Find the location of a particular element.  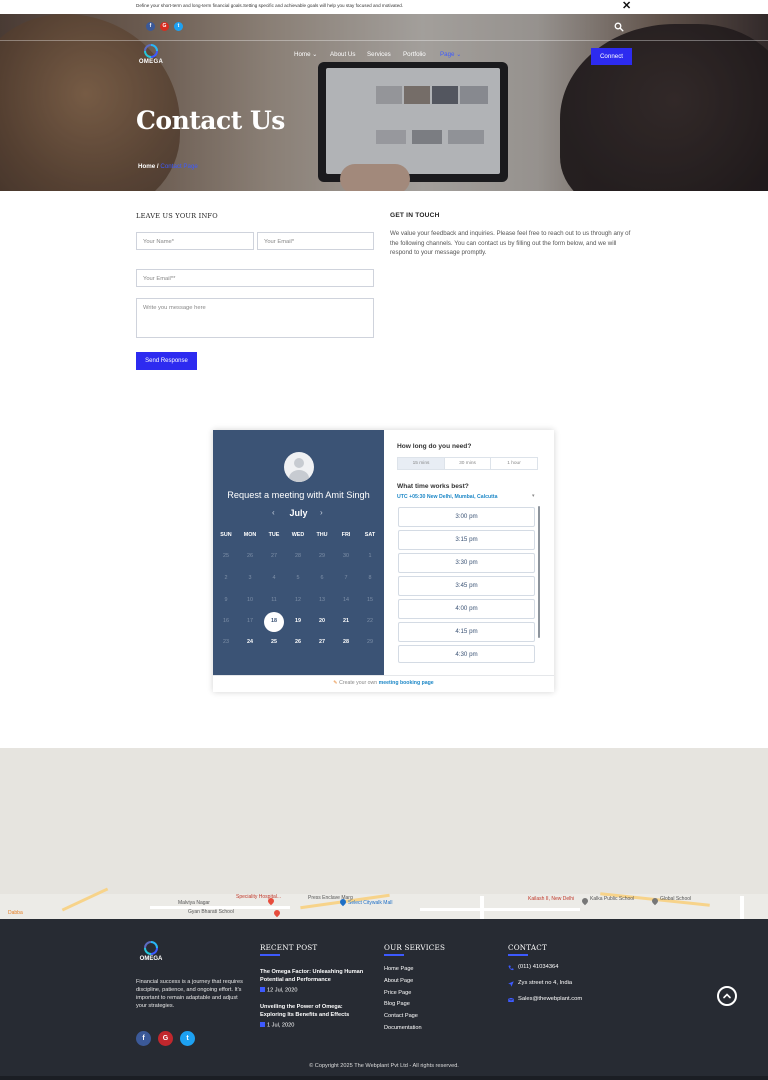

calendar-day: 21 is located at coordinates (346, 621).